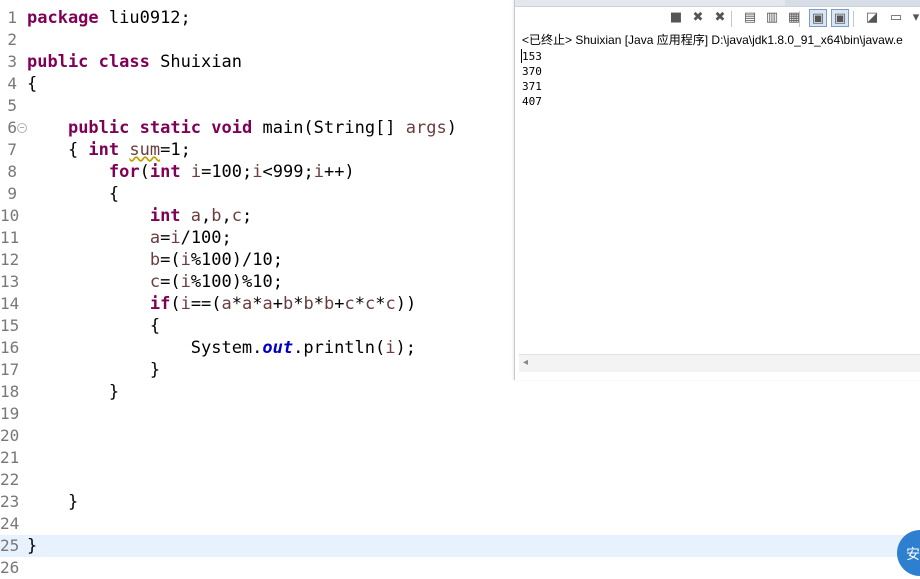  Describe the element at coordinates (283, 304) in the screenshot. I see `code-text: if(i==(a*a*a+b*b*b+c*c*c))` at that location.